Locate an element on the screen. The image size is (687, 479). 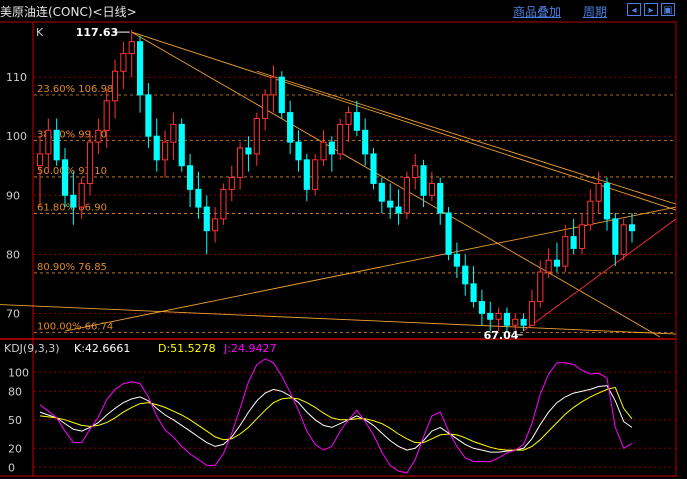
fib-label: 23.60% 106.98 is located at coordinates (75, 89).